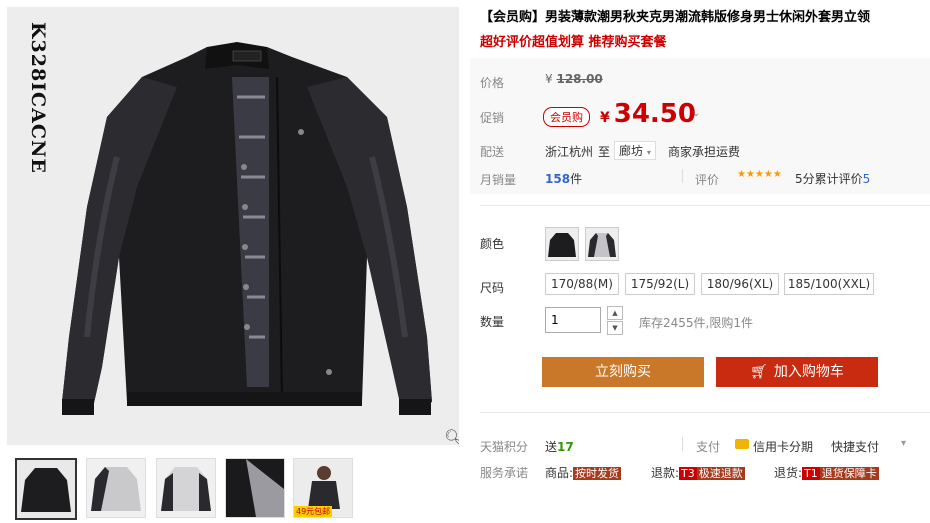 The width and height of the screenshot is (930, 523). Describe the element at coordinates (492, 152) in the screenshot. I see `shipping-label: 配送` at that location.